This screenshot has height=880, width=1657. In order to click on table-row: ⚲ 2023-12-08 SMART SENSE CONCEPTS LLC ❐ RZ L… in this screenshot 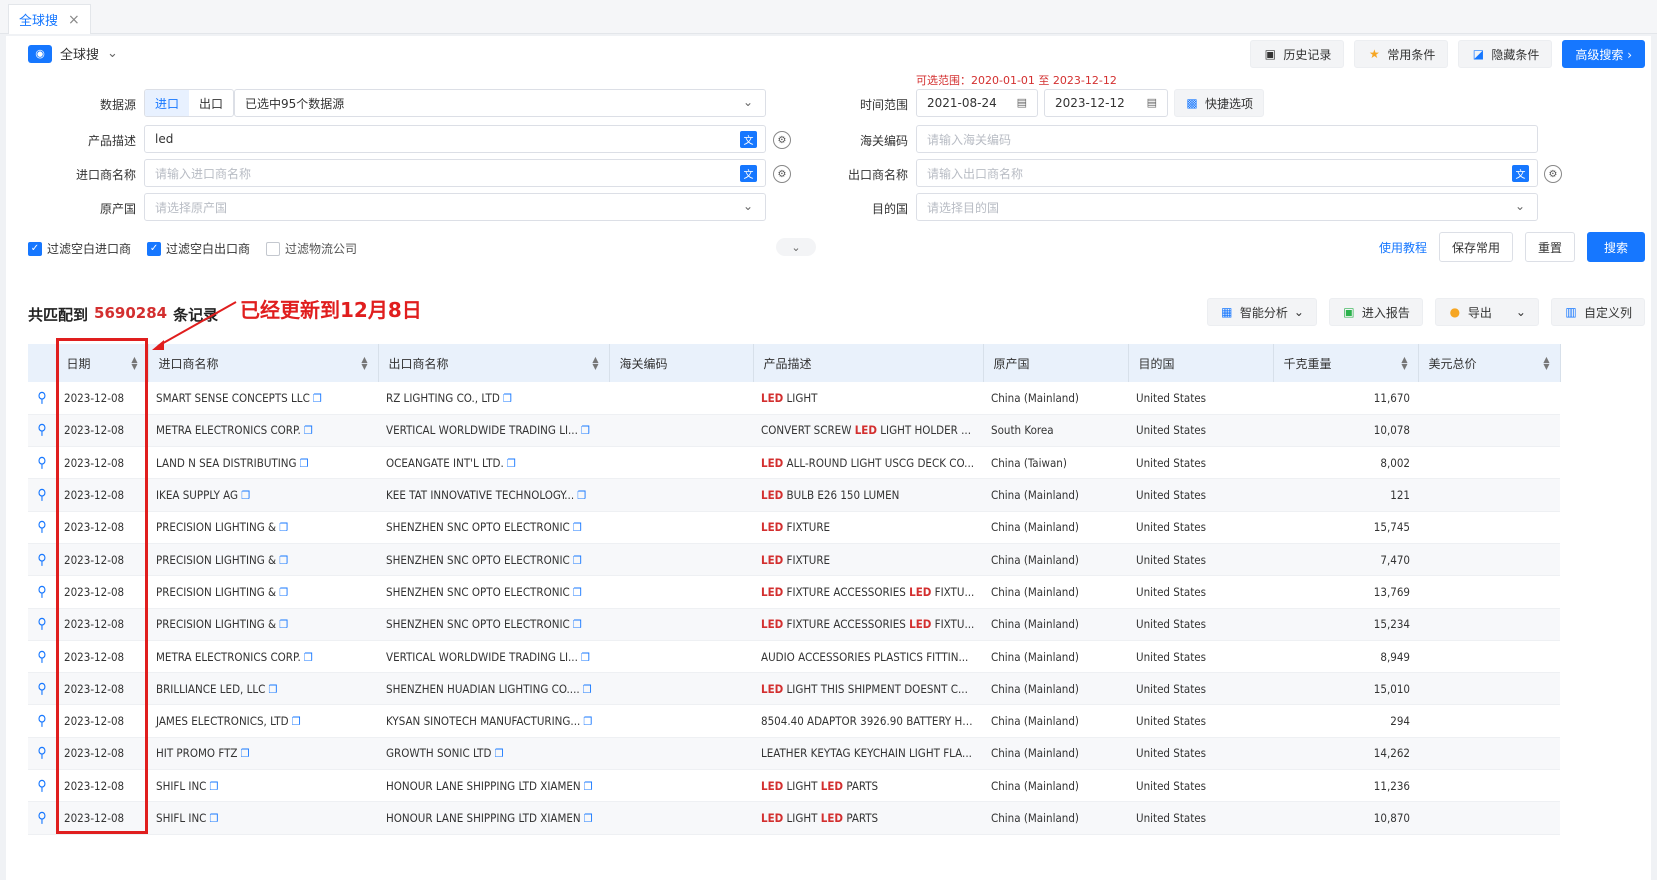, I will do `click(794, 398)`.